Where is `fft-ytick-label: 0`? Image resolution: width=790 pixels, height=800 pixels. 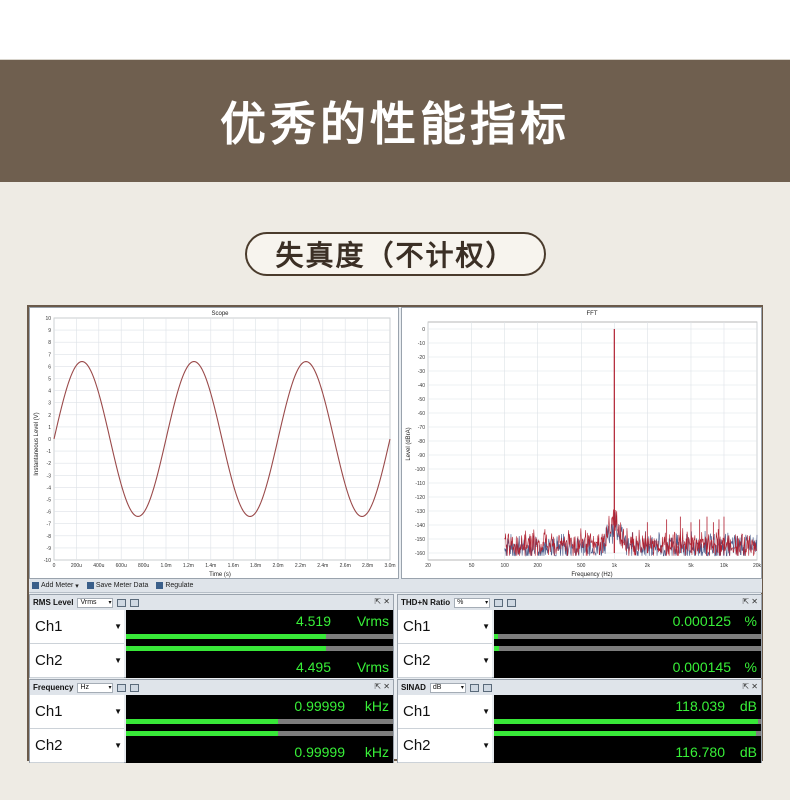 fft-ytick-label: 0 is located at coordinates (423, 330).